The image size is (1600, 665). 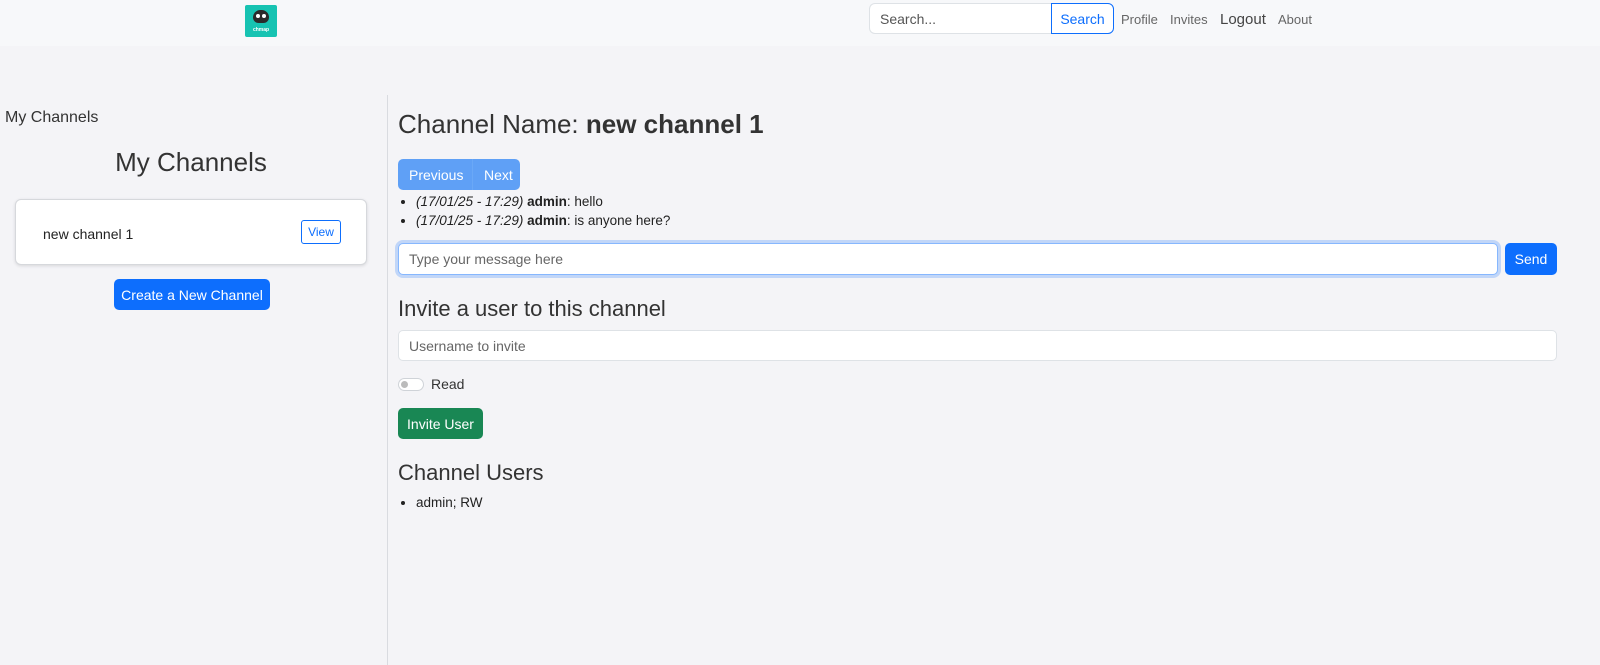 I want to click on channel-title-name: new channel 1, so click(x=674, y=124).